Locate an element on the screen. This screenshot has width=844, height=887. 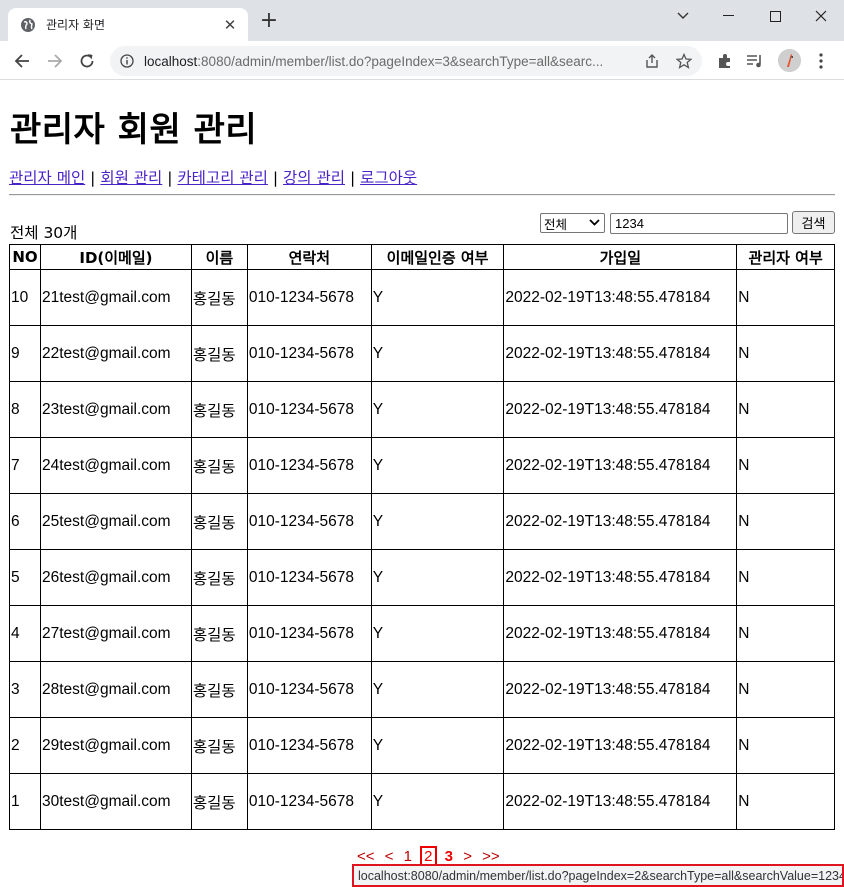
search-type-value: 전체 is located at coordinates (556, 224).